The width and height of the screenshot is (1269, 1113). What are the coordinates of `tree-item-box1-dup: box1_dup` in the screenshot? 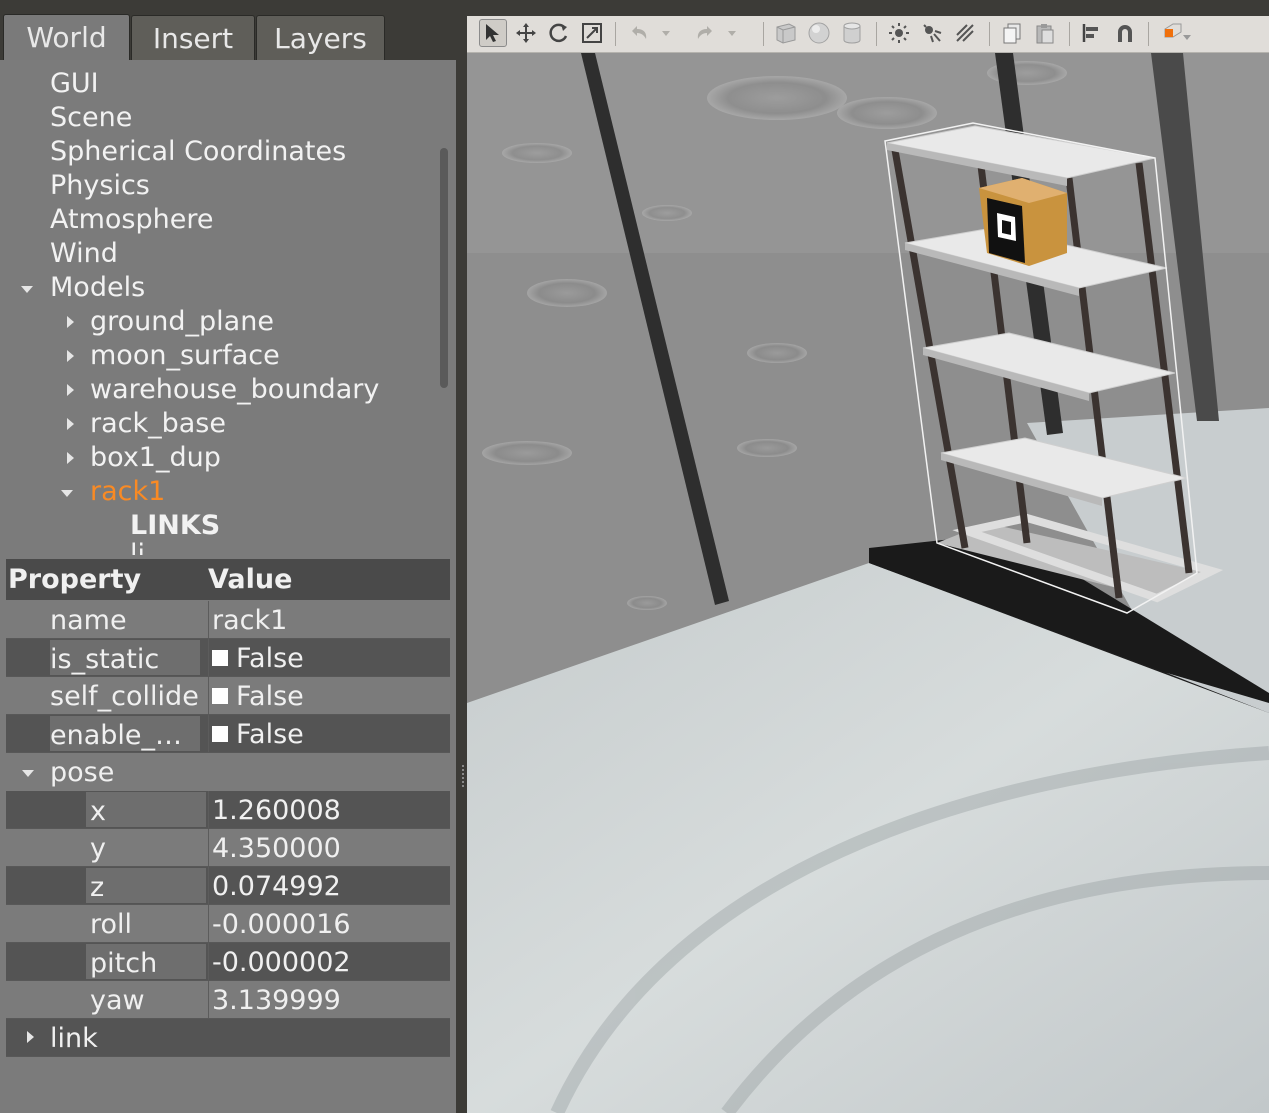 It's located at (155, 458).